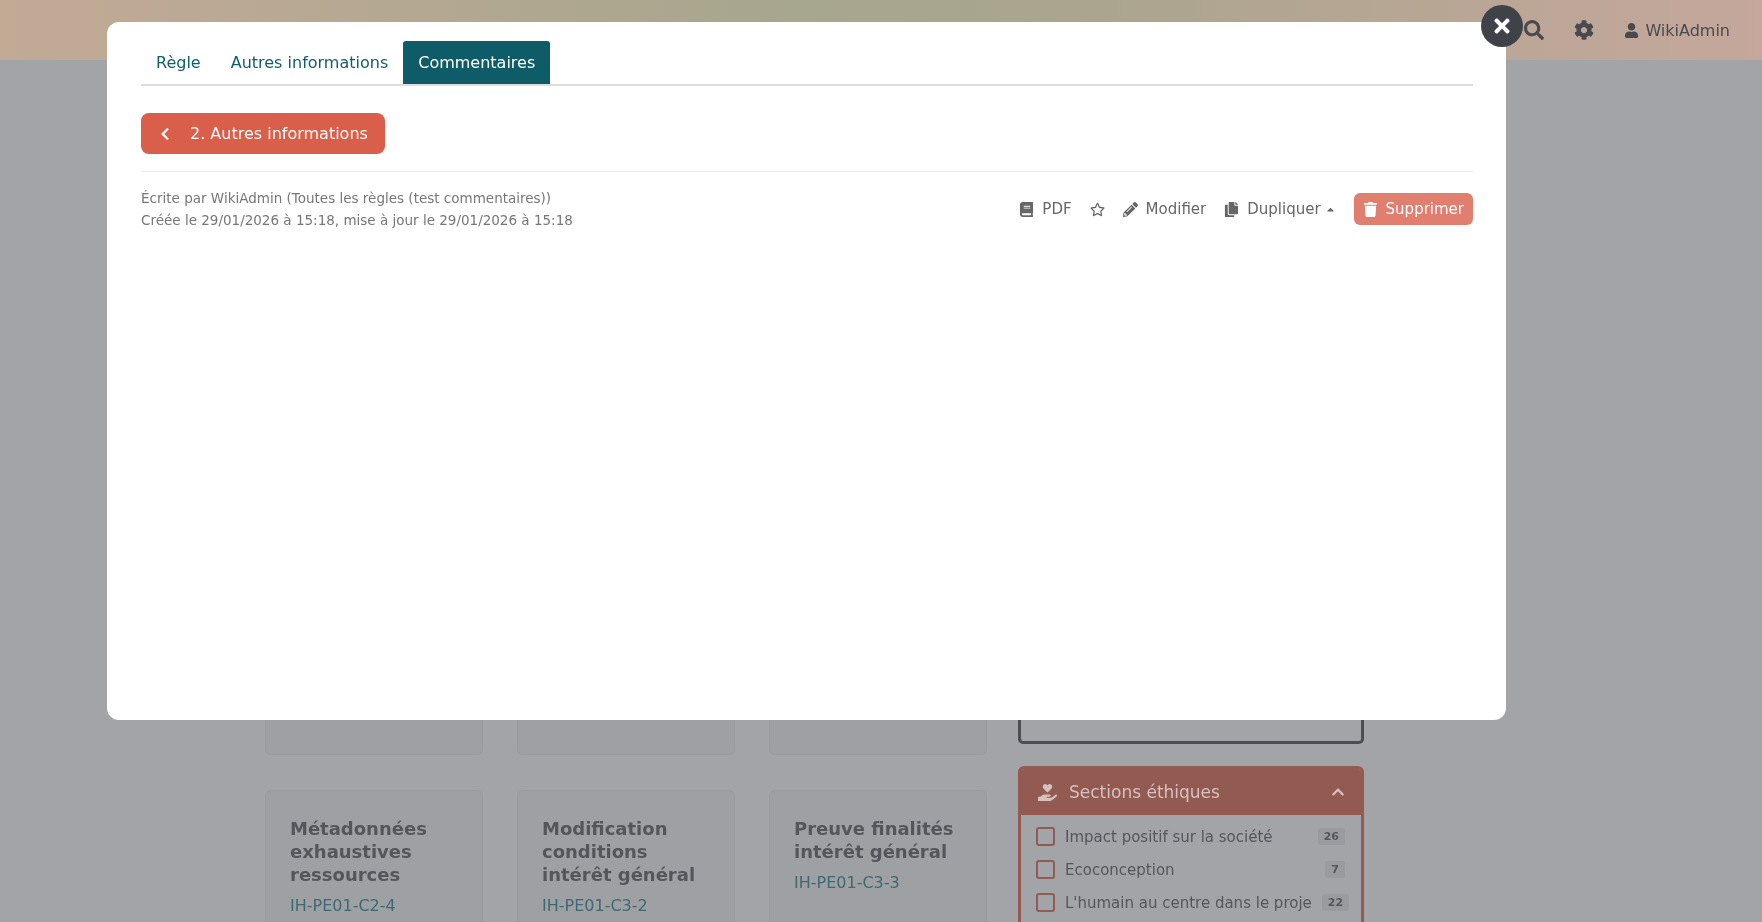  Describe the element at coordinates (477, 62) in the screenshot. I see `tab: Commentaires` at that location.